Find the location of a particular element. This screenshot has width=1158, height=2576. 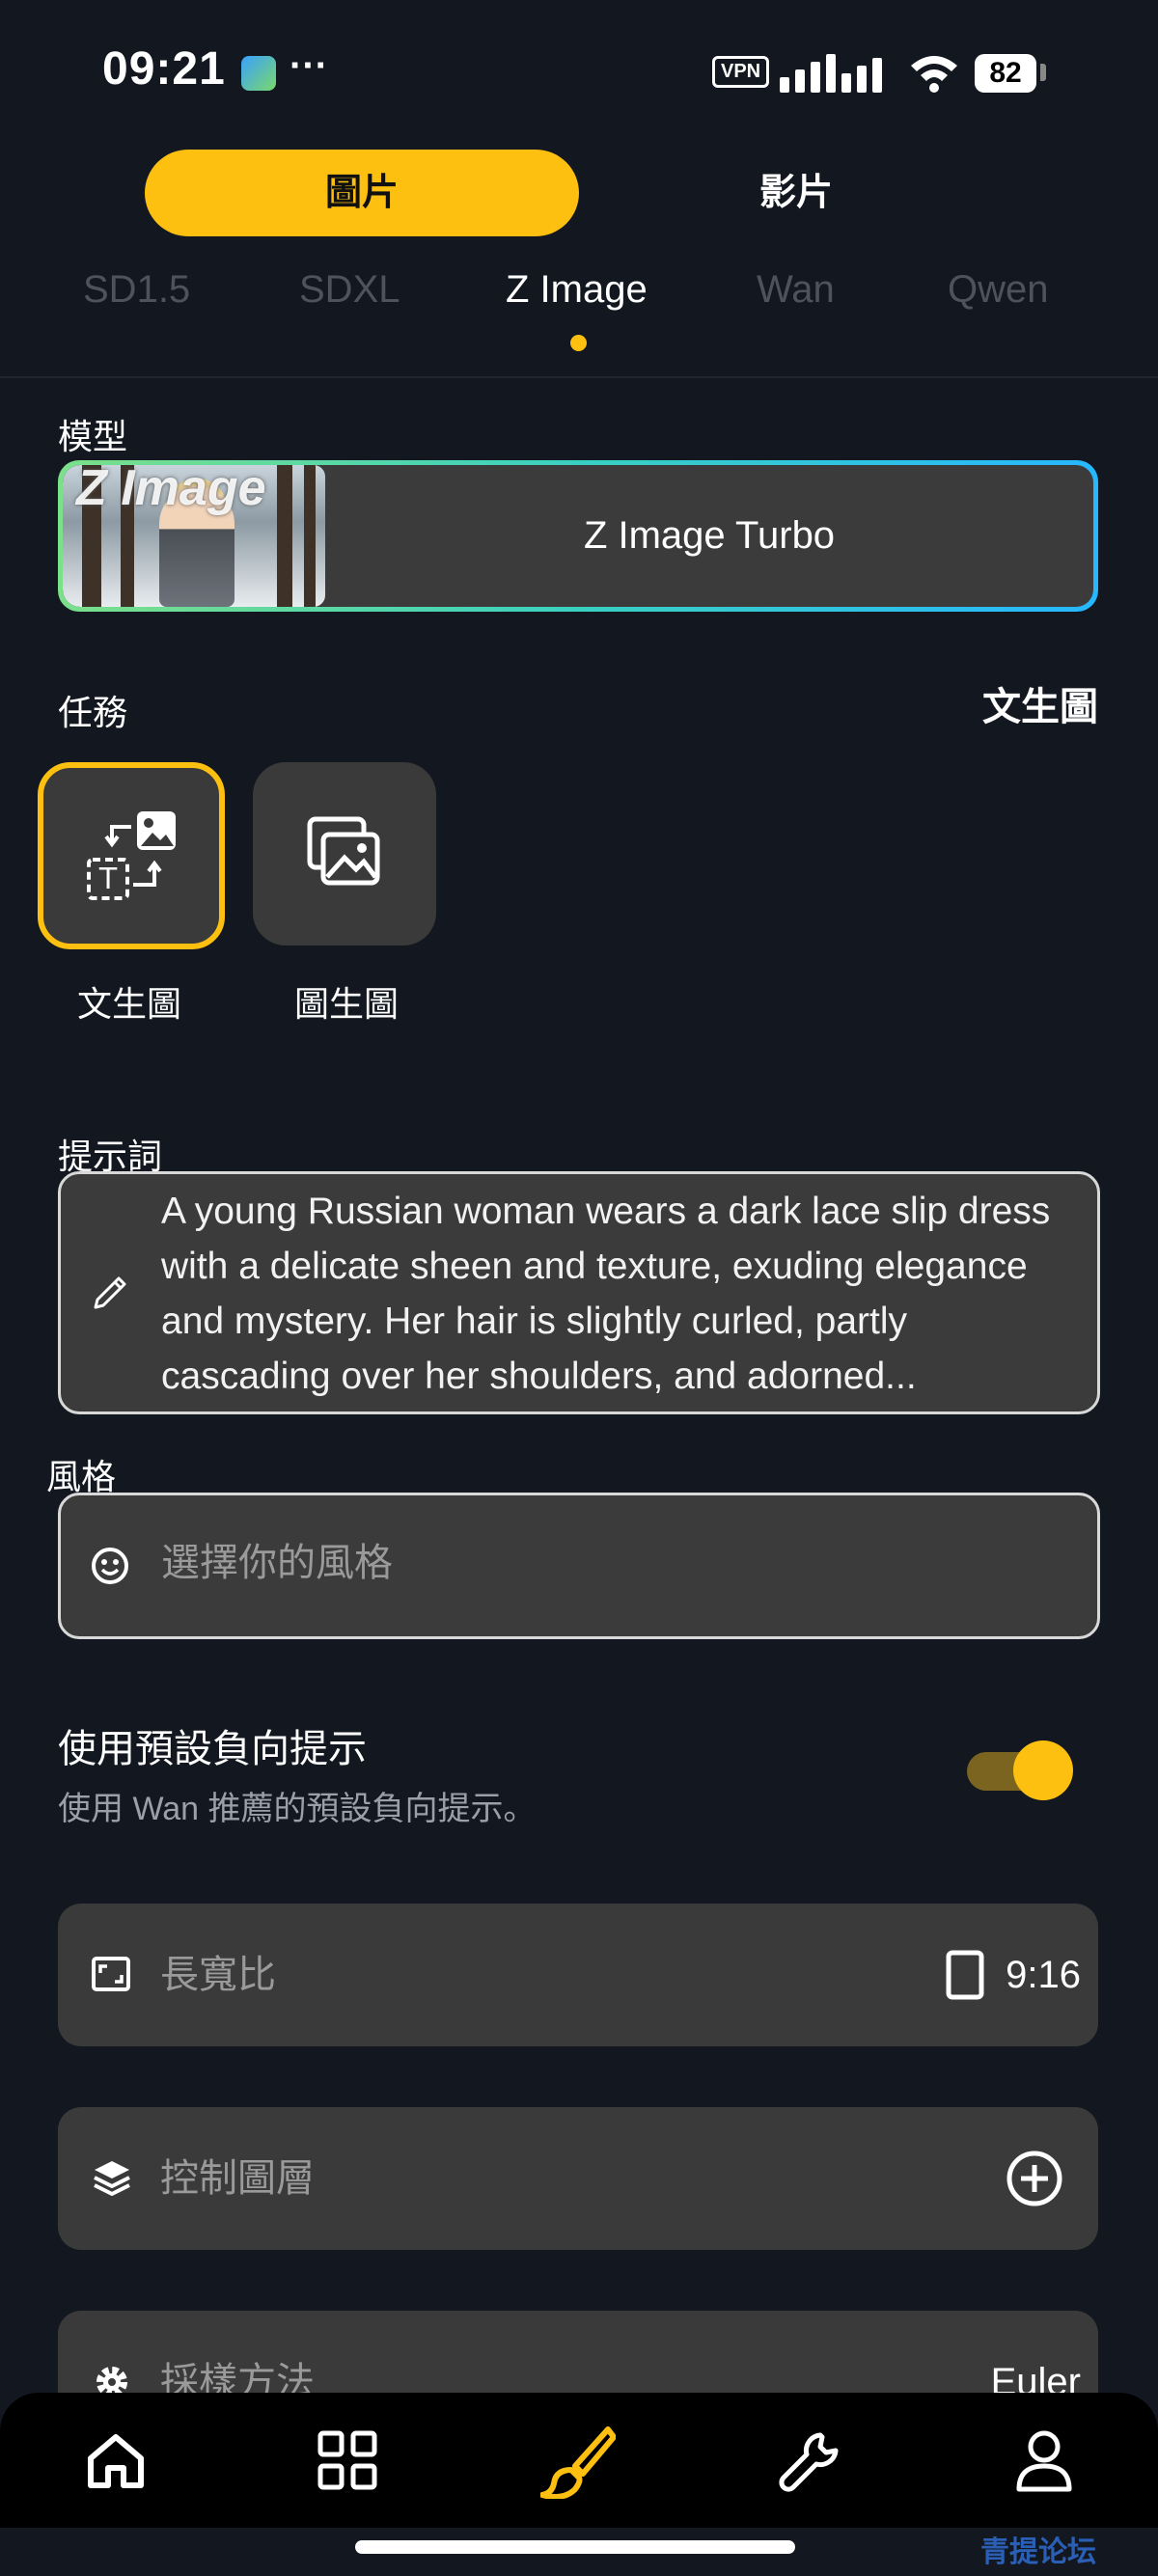

aspect-ratio-icon is located at coordinates (111, 1974).